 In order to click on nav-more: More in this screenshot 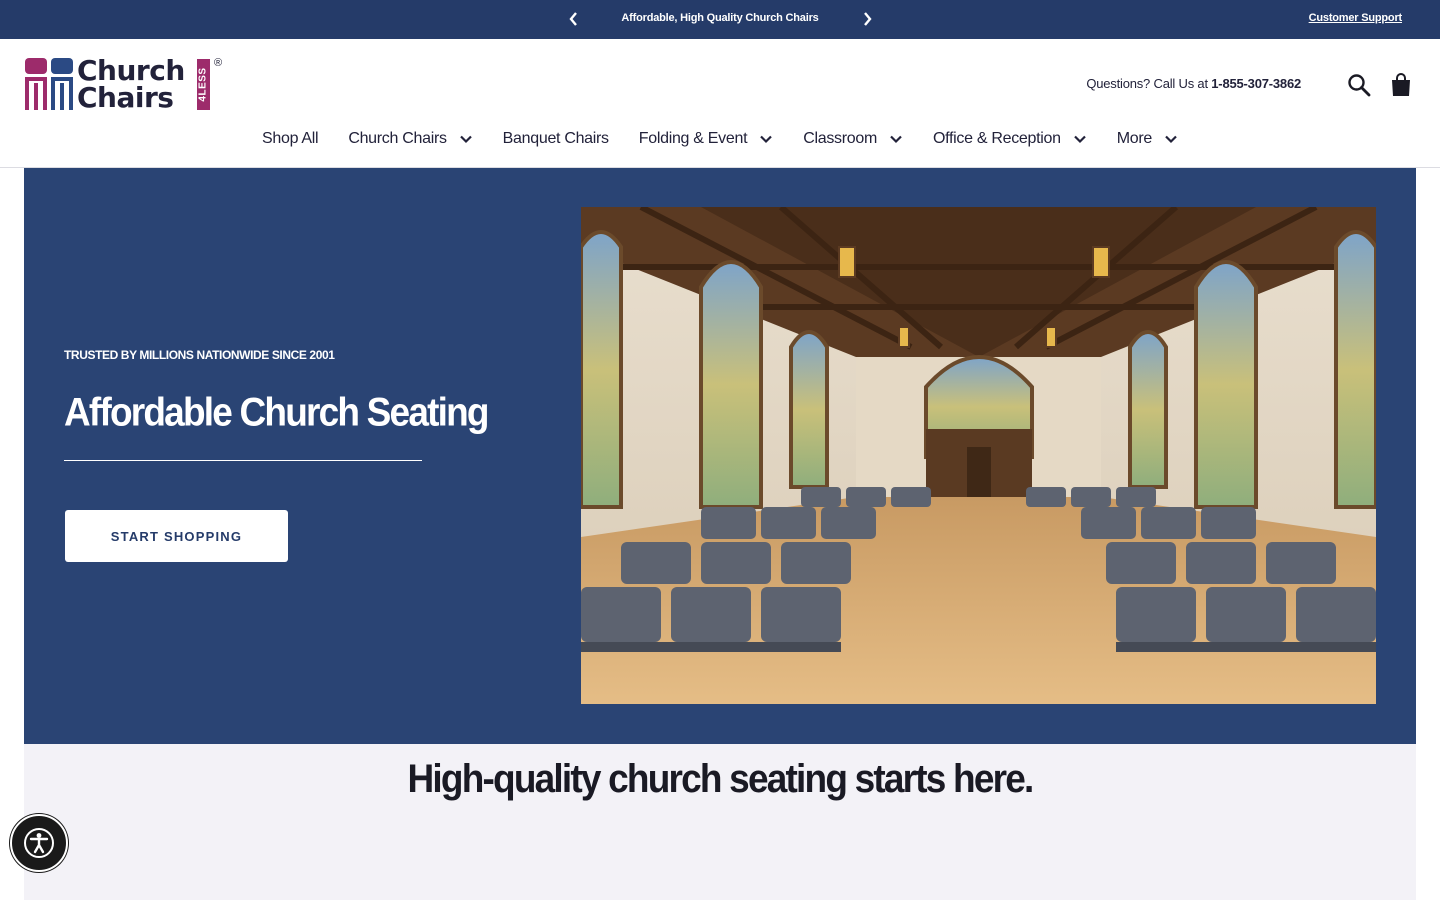, I will do `click(1147, 139)`.